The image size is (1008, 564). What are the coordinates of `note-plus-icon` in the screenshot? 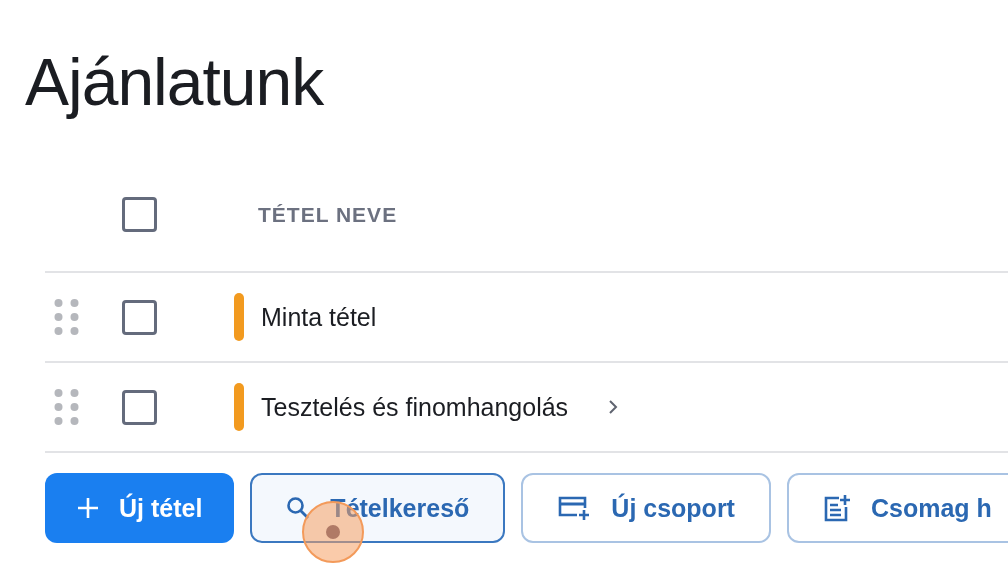 It's located at (836, 508).